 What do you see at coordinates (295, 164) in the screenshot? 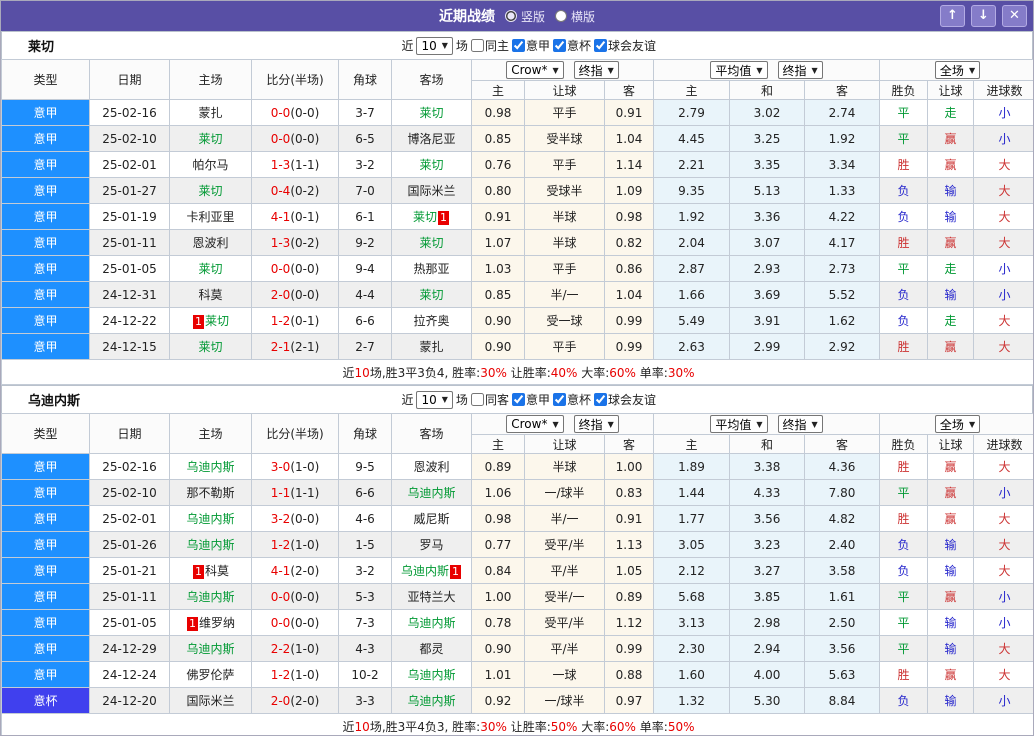
I see `score-cell: 1-3(1-1)` at bounding box center [295, 164].